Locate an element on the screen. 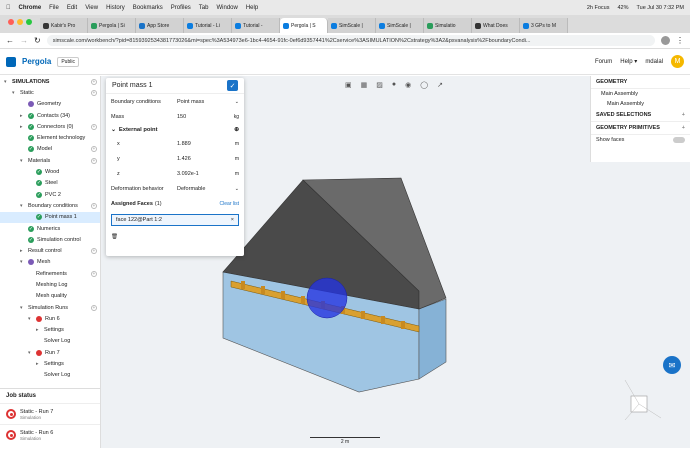  battery-status: 42% is located at coordinates (622, 8).